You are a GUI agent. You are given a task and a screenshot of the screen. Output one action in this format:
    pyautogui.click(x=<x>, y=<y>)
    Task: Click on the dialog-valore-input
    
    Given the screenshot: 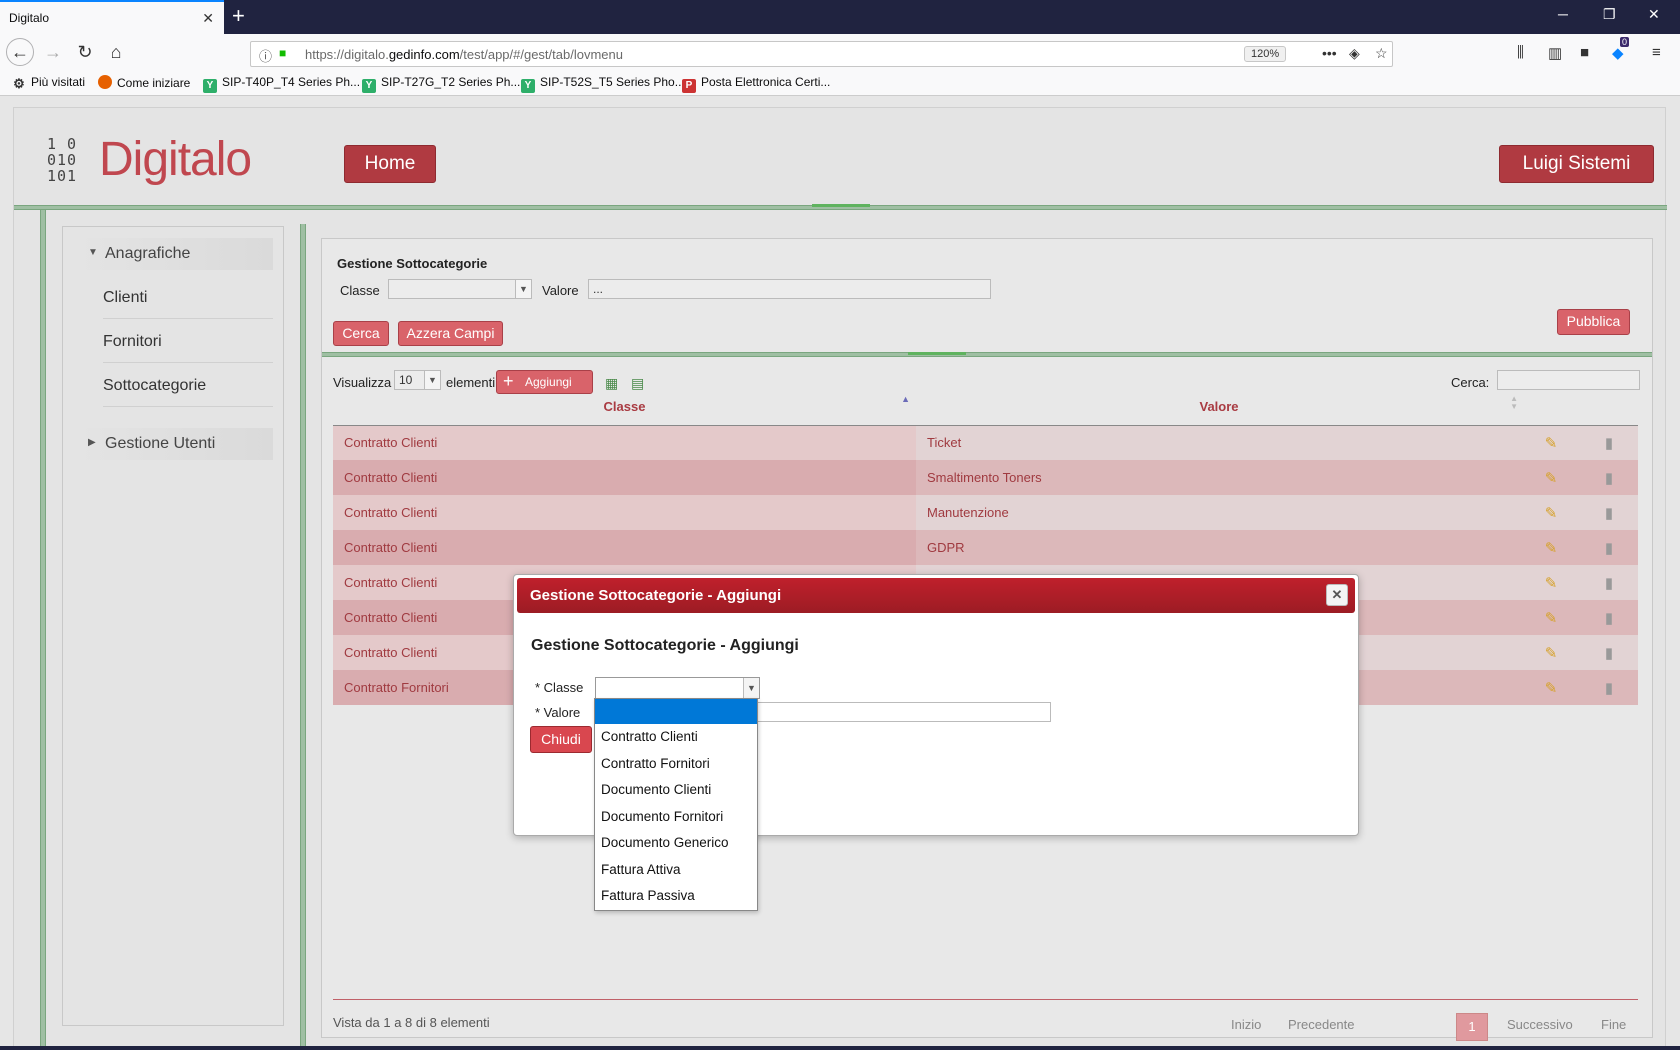 What is the action you would take?
    pyautogui.click(x=897, y=712)
    